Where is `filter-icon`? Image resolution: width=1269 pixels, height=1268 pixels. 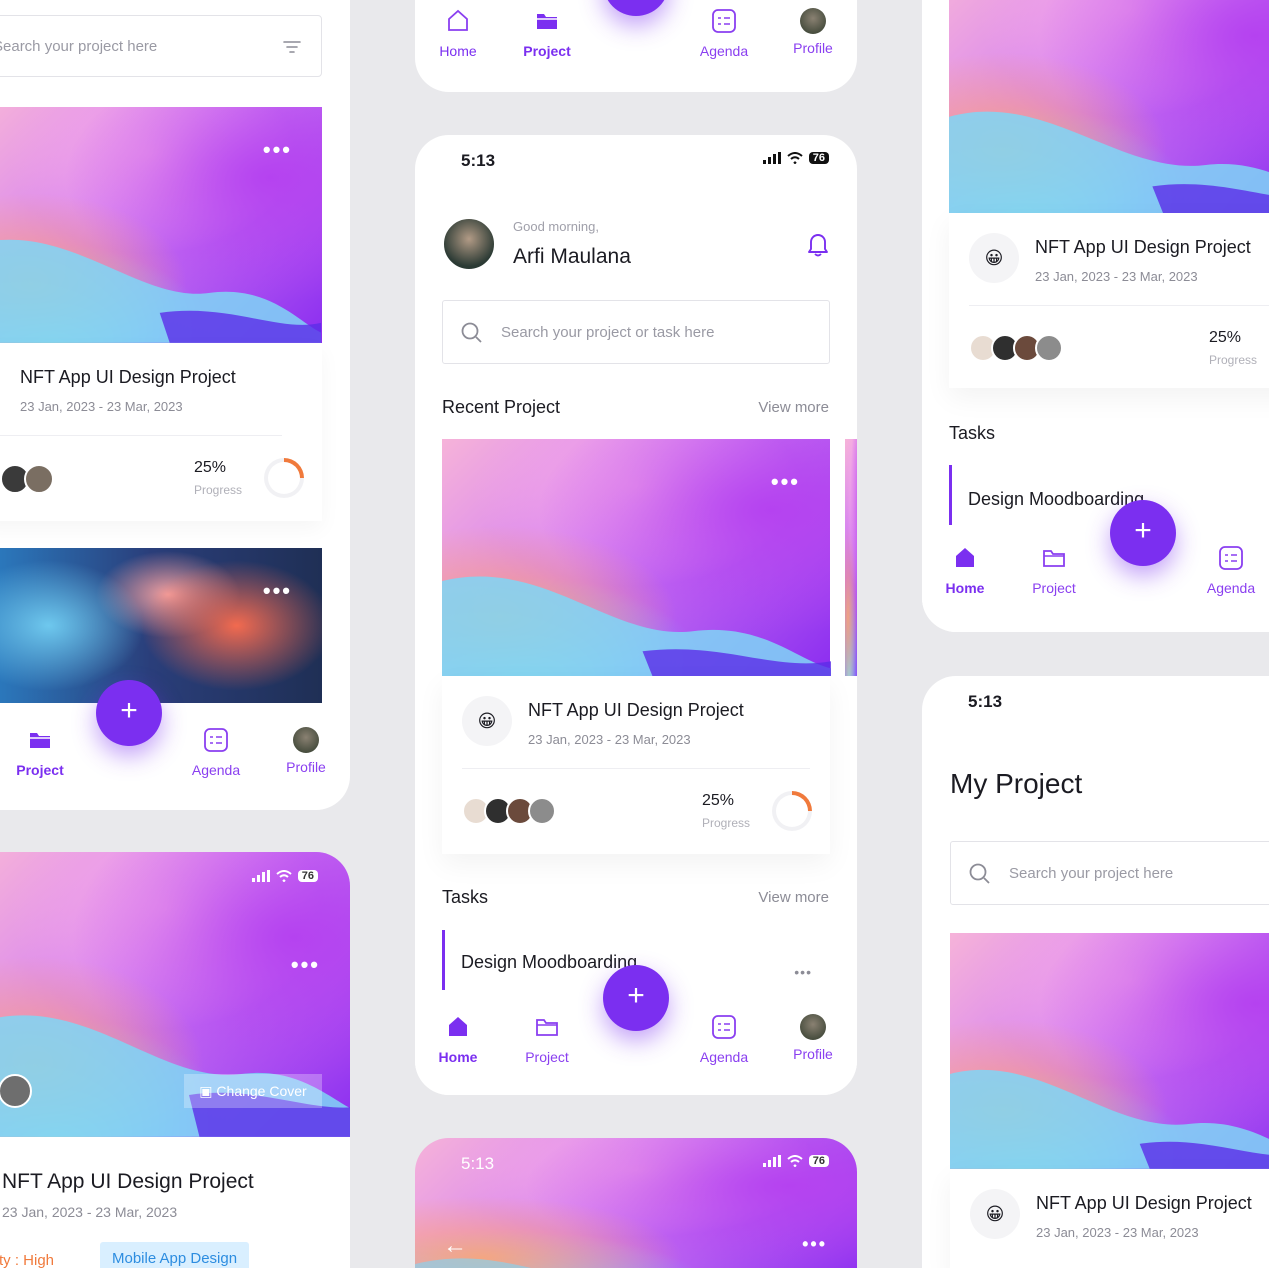 filter-icon is located at coordinates (292, 49).